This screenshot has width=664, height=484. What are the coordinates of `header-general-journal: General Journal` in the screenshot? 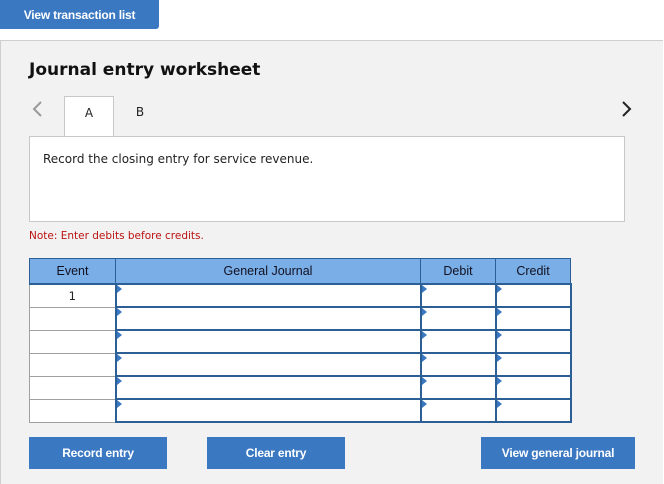 It's located at (268, 271).